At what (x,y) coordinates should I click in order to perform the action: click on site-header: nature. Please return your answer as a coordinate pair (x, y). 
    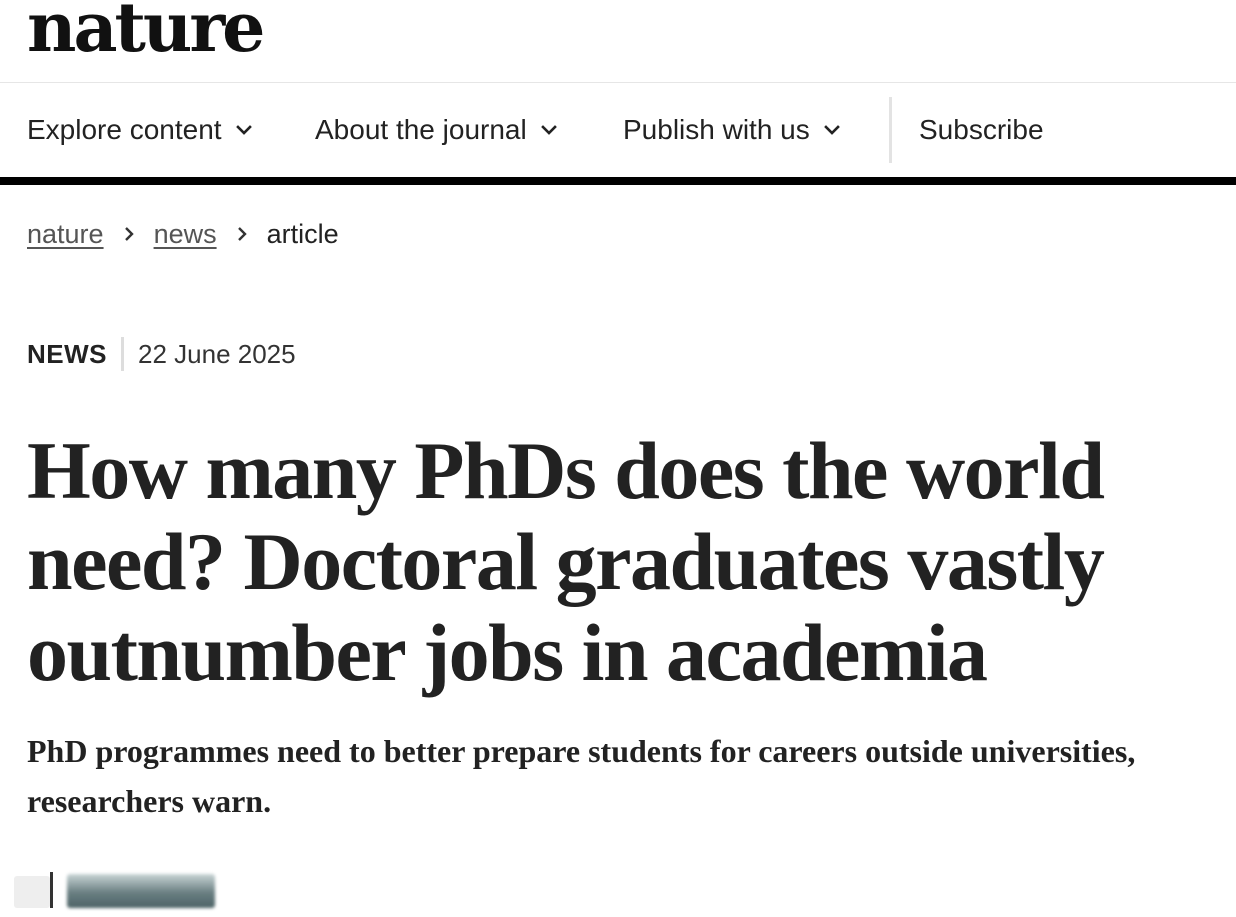
    Looking at the image, I should click on (618, 41).